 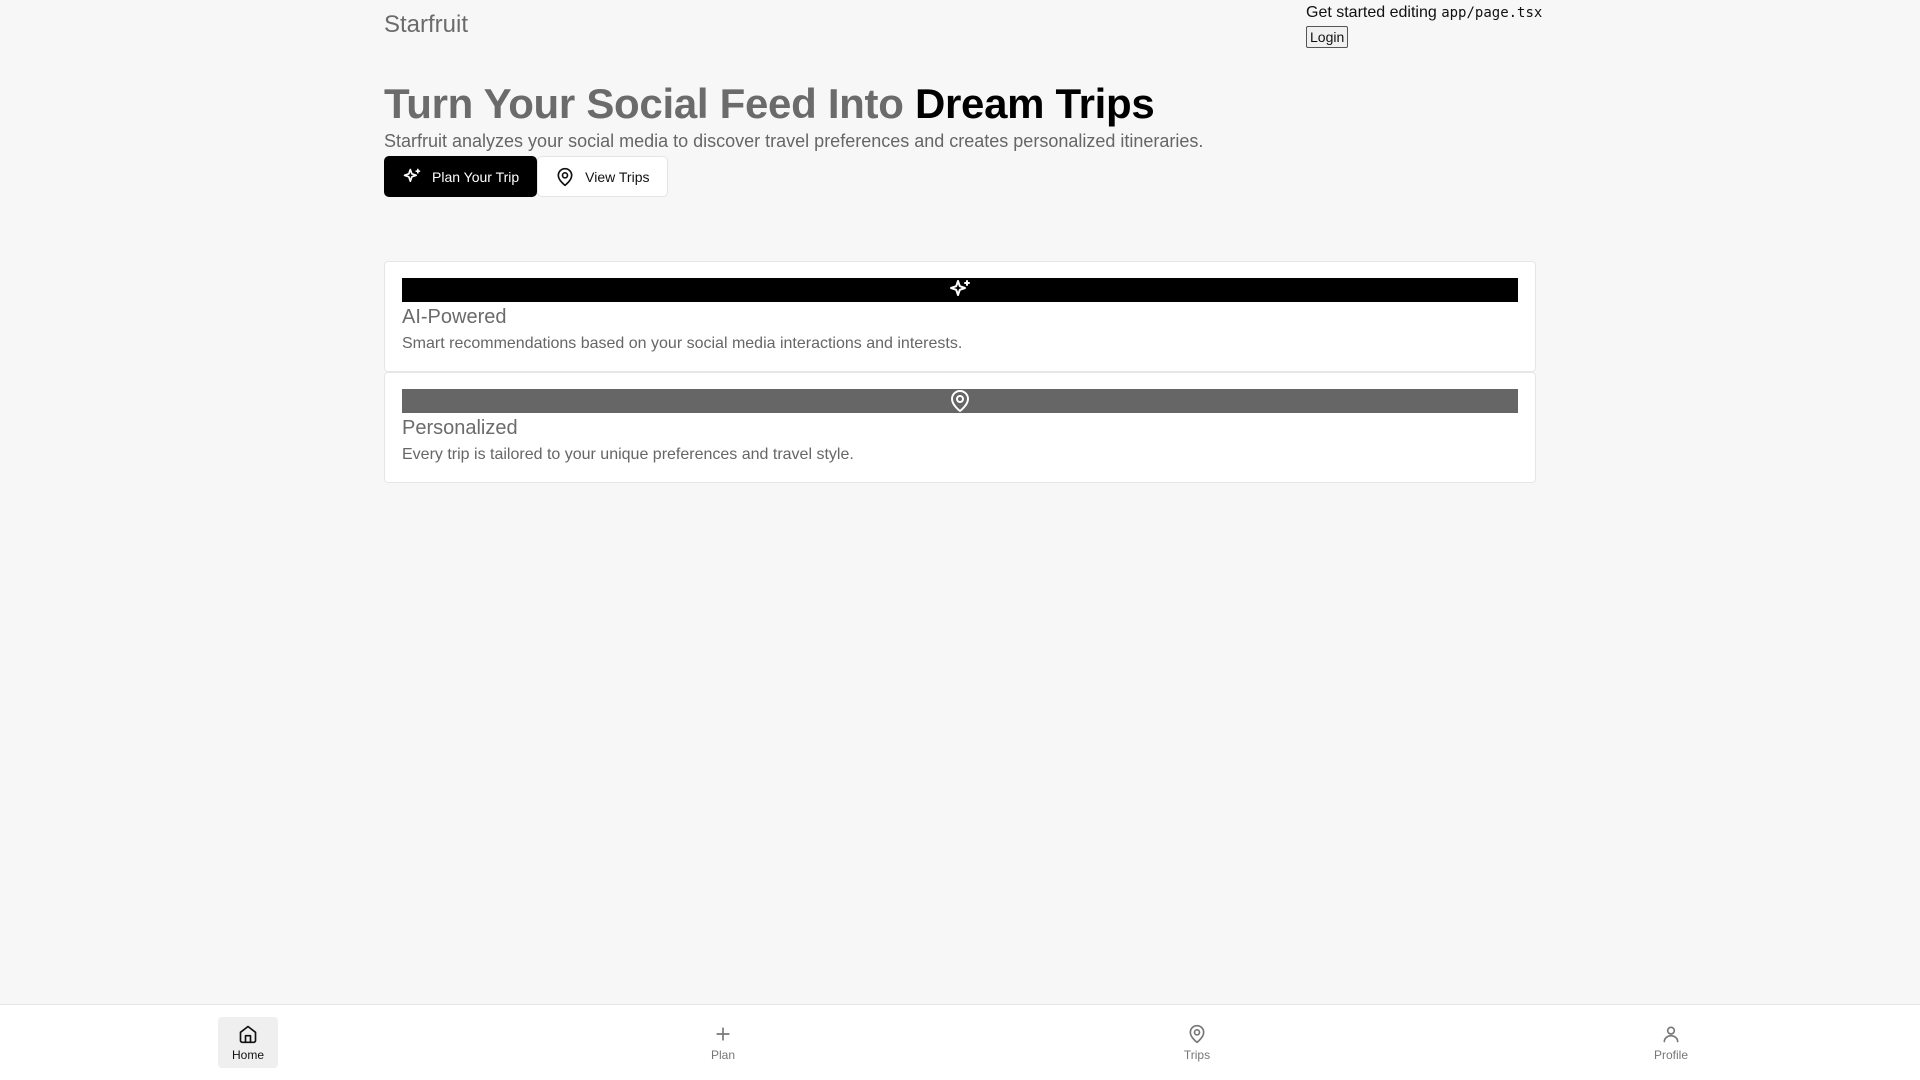 I want to click on plan-trip-button: Plan Your Trip, so click(x=461, y=176).